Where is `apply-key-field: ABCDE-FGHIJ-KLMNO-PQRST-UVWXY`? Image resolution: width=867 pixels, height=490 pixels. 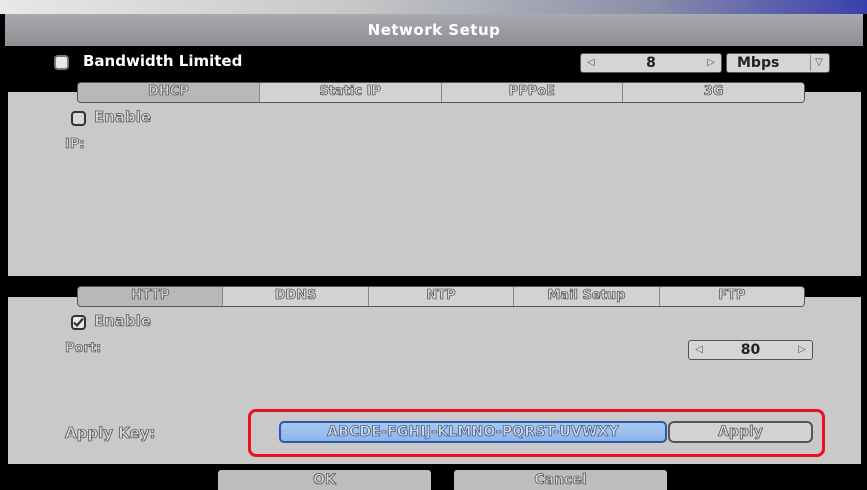
apply-key-field: ABCDE-FGHIJ-KLMNO-PQRST-UVWXY is located at coordinates (473, 432).